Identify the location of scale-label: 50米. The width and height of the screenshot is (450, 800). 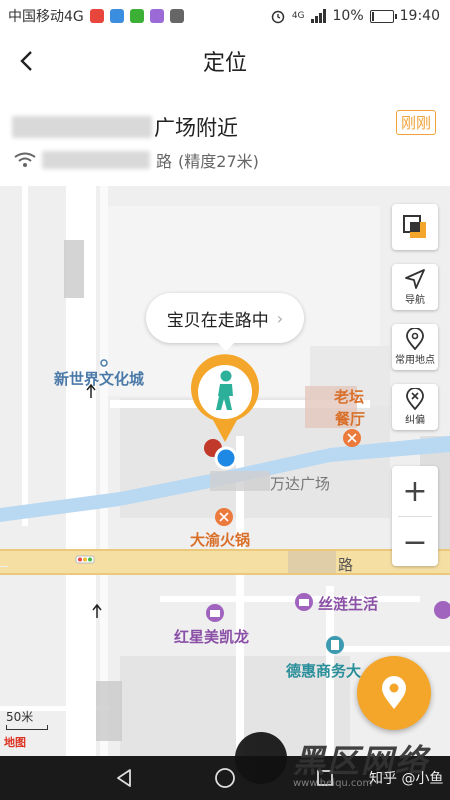
(20, 717).